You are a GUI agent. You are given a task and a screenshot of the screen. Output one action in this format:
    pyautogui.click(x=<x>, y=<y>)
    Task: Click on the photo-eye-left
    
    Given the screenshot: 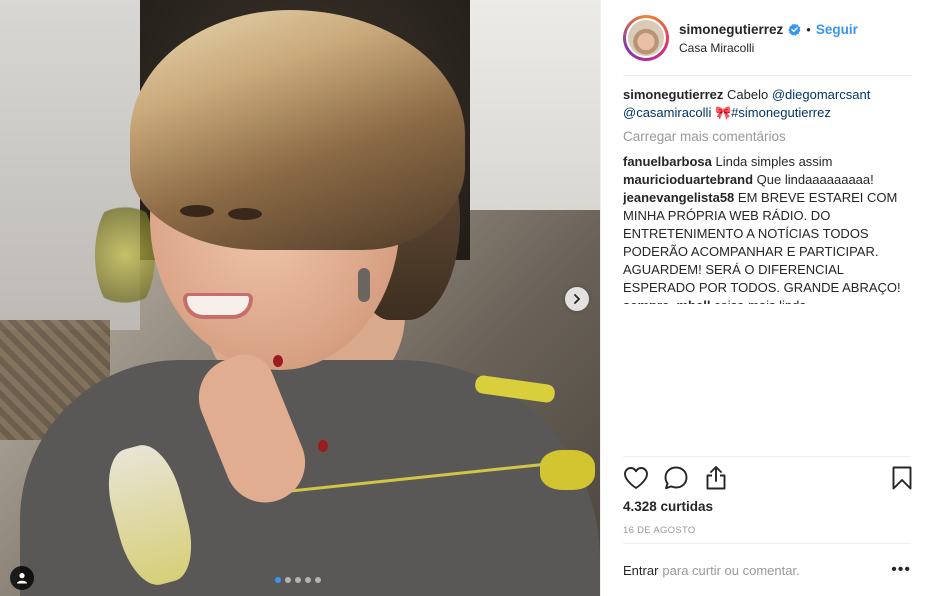 What is the action you would take?
    pyautogui.click(x=197, y=211)
    